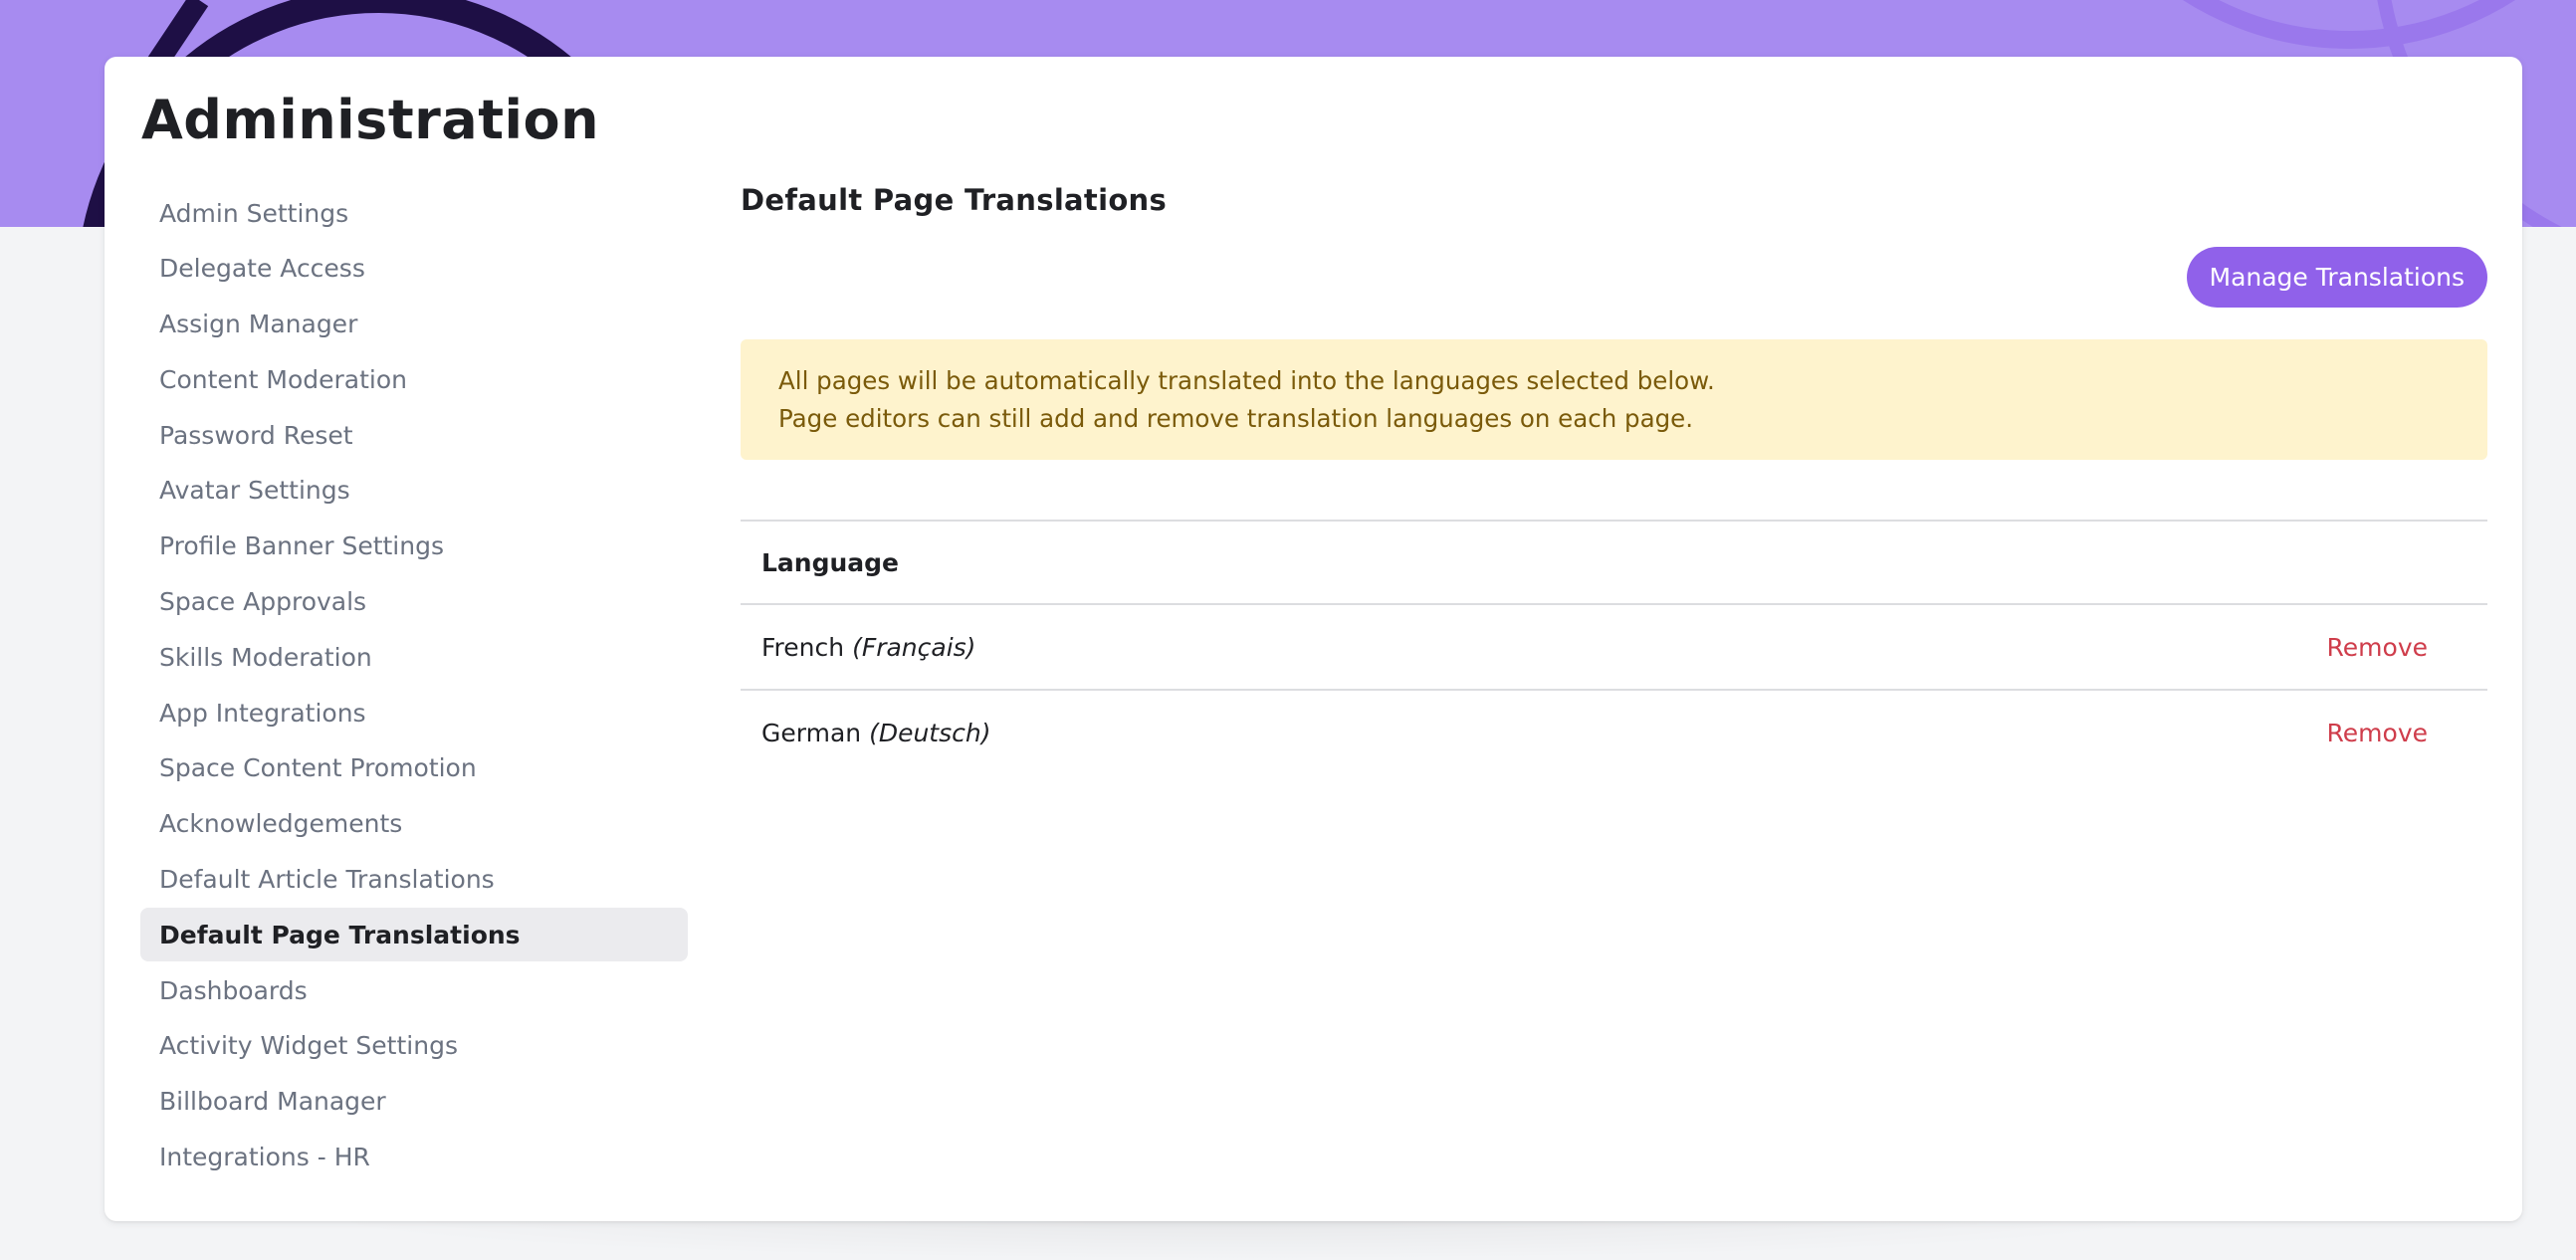  Describe the element at coordinates (914, 647) in the screenshot. I see `language-native-name: (Français)` at that location.